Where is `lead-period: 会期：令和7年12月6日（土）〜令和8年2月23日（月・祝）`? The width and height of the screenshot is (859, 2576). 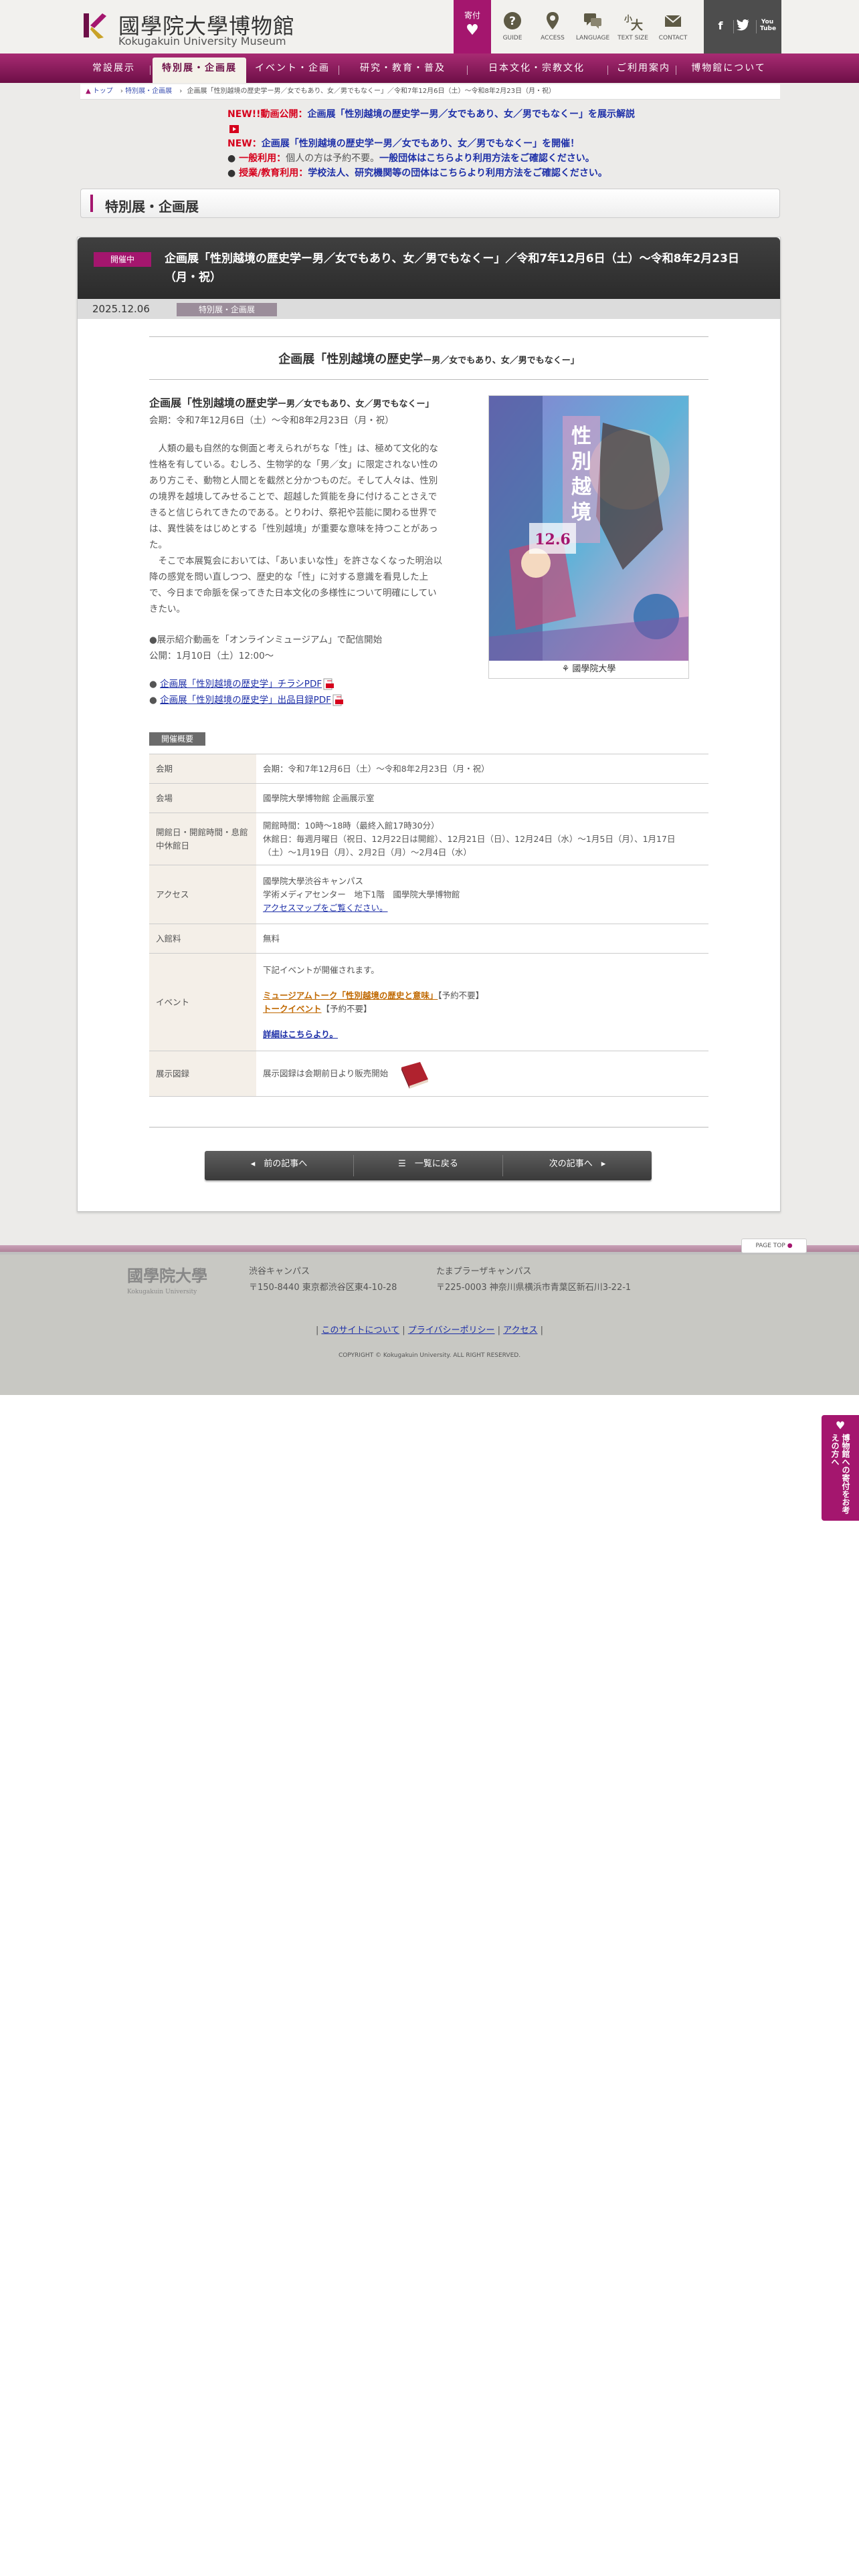
lead-period: 会期：令和7年12月6日（土）〜令和8年2月23日（月・祝） is located at coordinates (271, 420).